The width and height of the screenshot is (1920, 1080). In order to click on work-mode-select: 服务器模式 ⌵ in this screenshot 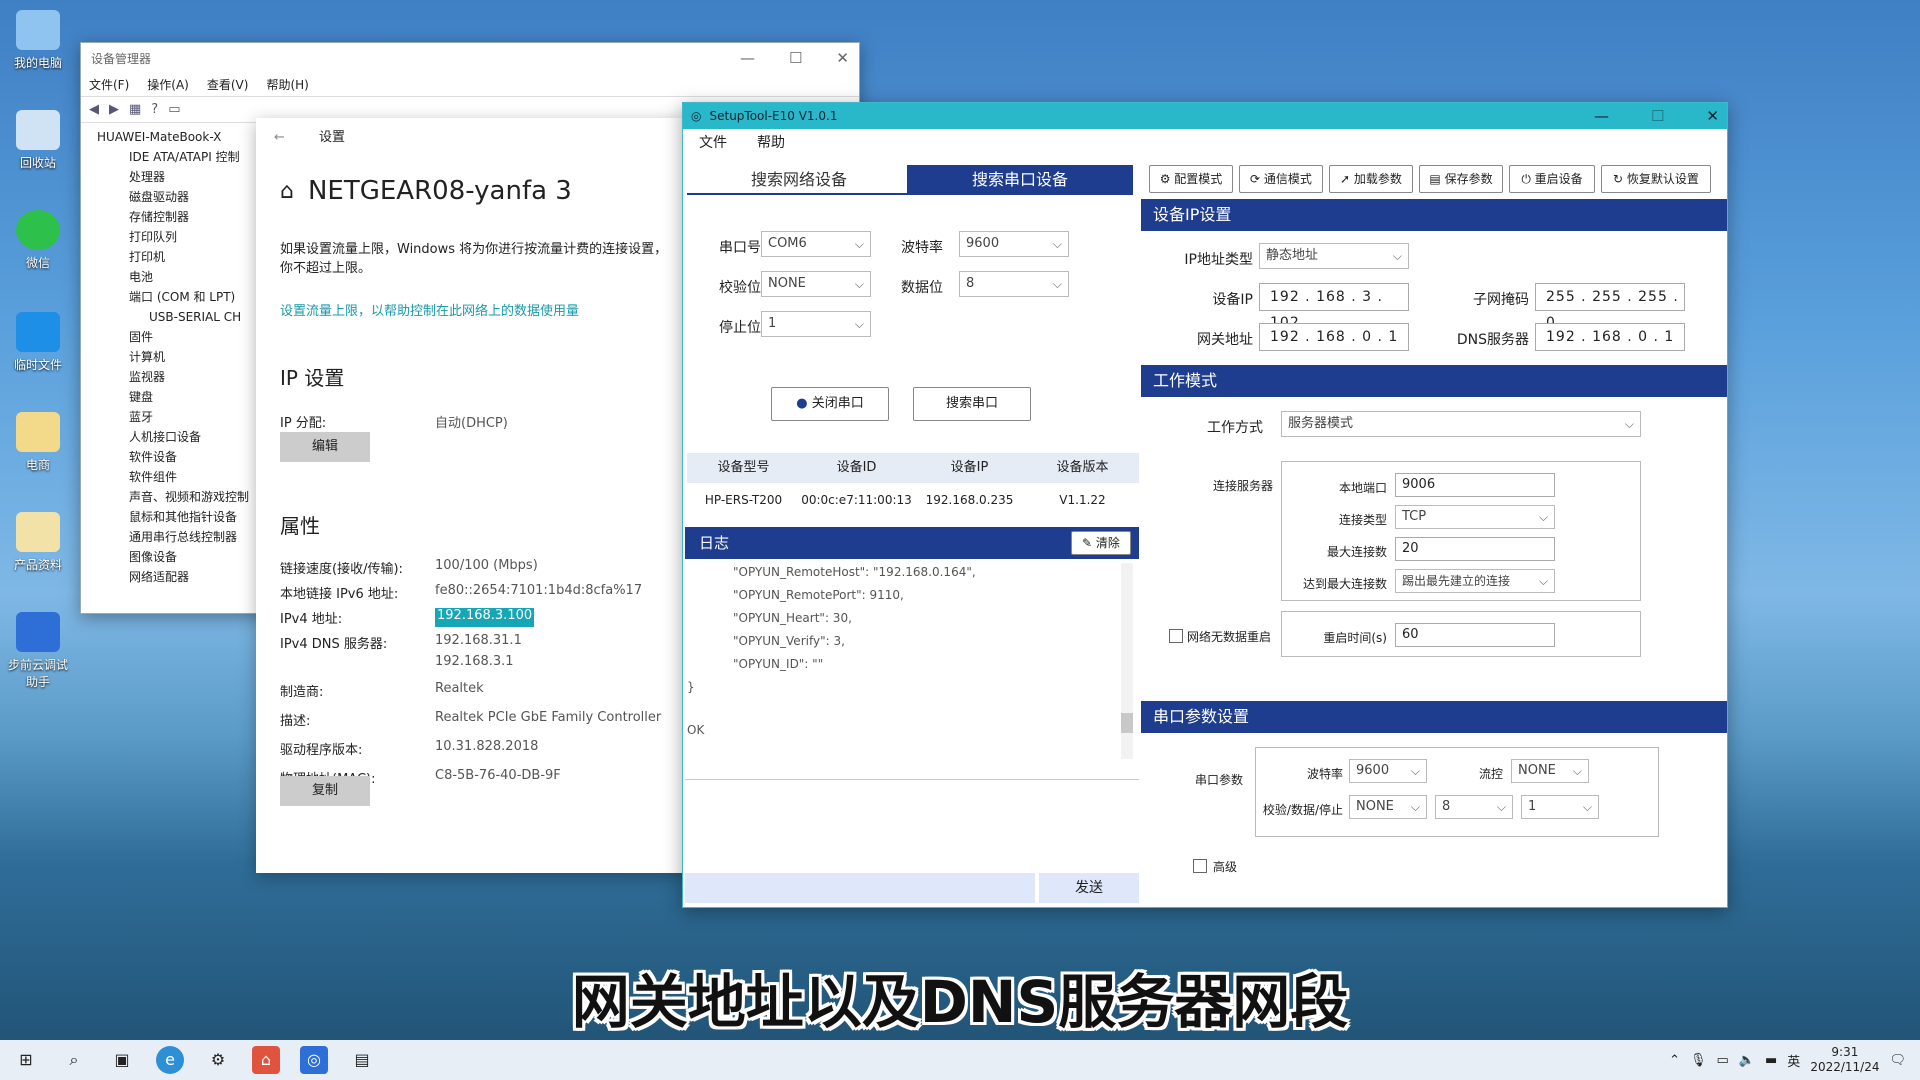, I will do `click(1461, 424)`.